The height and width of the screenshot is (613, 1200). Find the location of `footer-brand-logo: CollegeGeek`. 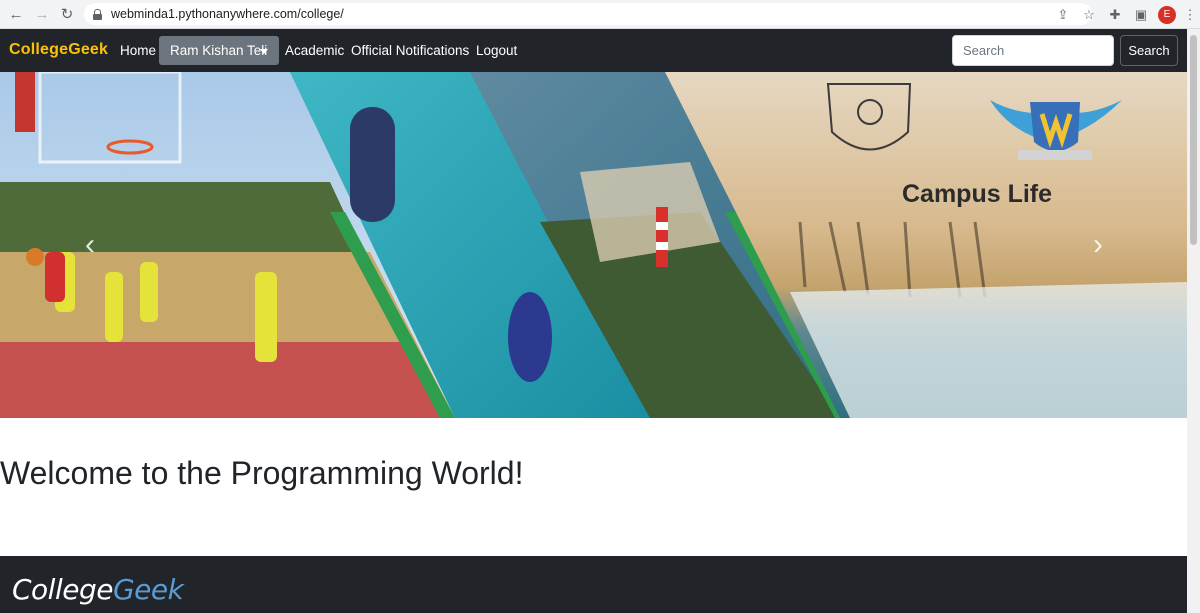

footer-brand-logo: CollegeGeek is located at coordinates (98, 589).